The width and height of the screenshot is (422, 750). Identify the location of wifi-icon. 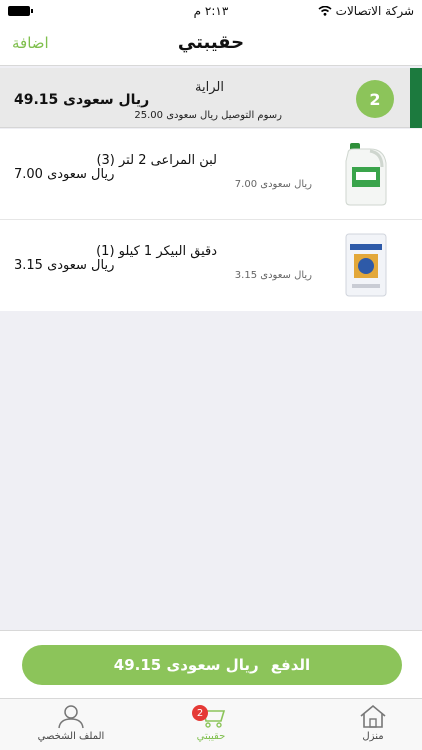
(325, 11).